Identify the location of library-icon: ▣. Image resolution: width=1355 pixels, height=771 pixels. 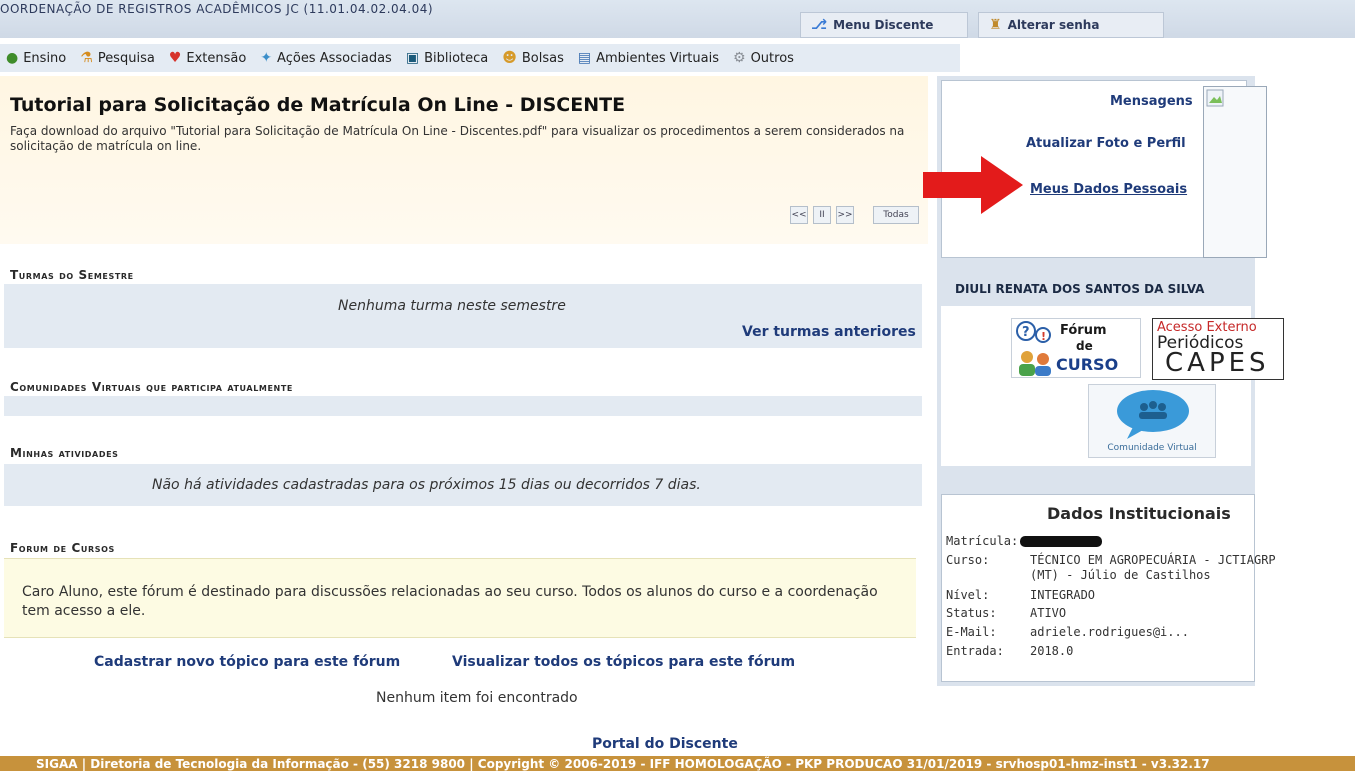
(412, 58).